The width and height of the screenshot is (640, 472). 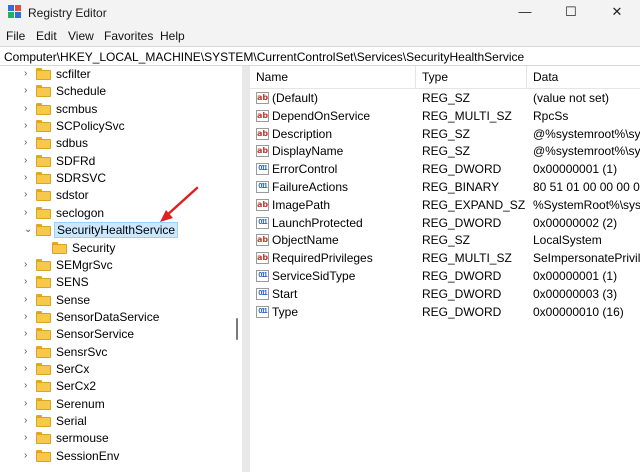 I want to click on value-row: 011 Start REG_DWORD 0x00000003 (3), so click(x=445, y=295).